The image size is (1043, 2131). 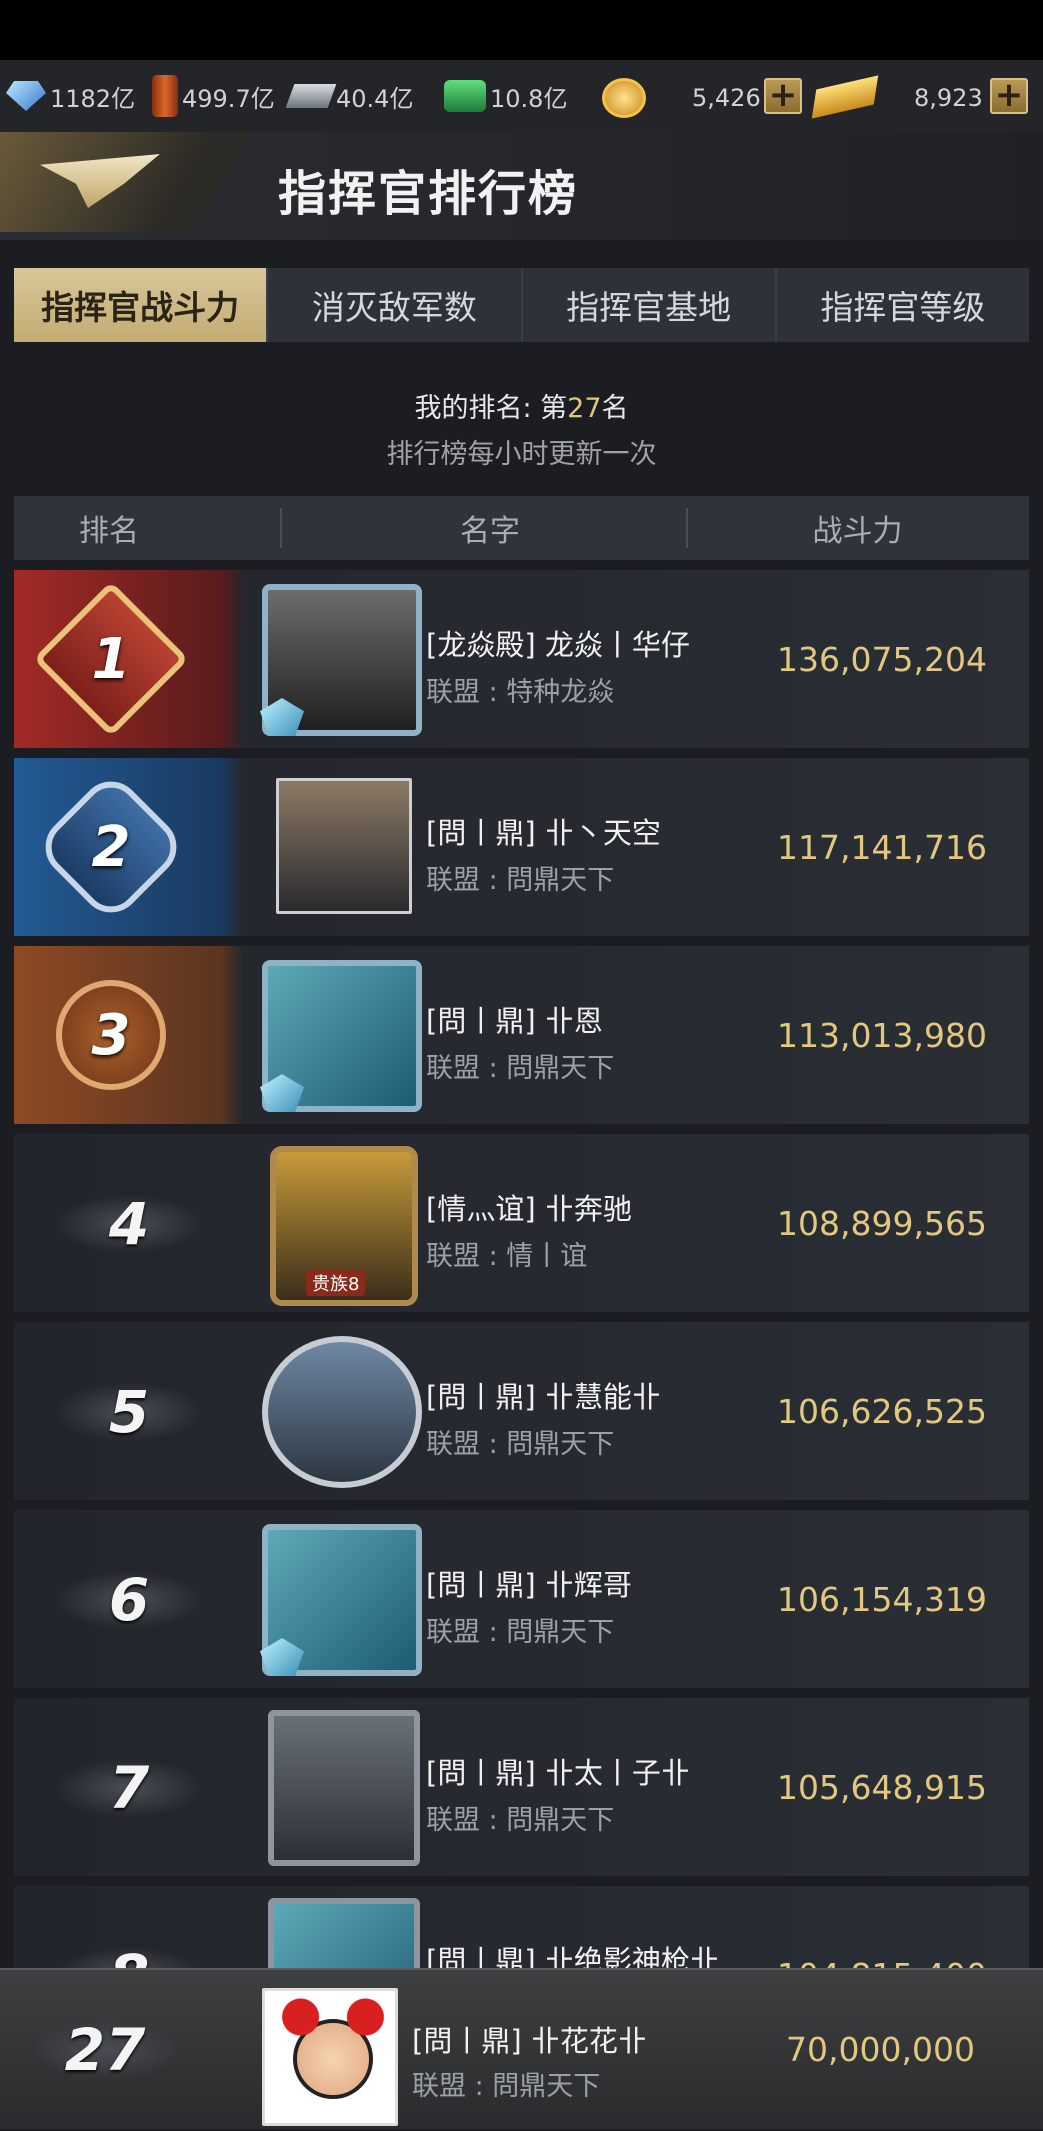 What do you see at coordinates (465, 96) in the screenshot?
I see `alloy-icon` at bounding box center [465, 96].